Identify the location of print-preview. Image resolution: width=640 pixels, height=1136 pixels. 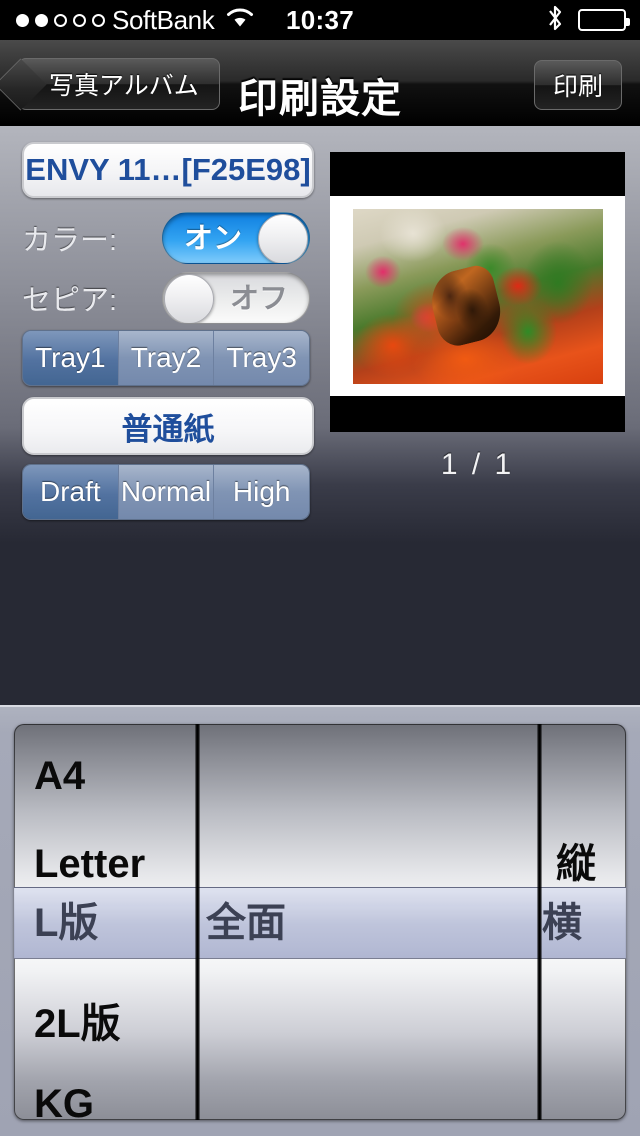
(477, 292).